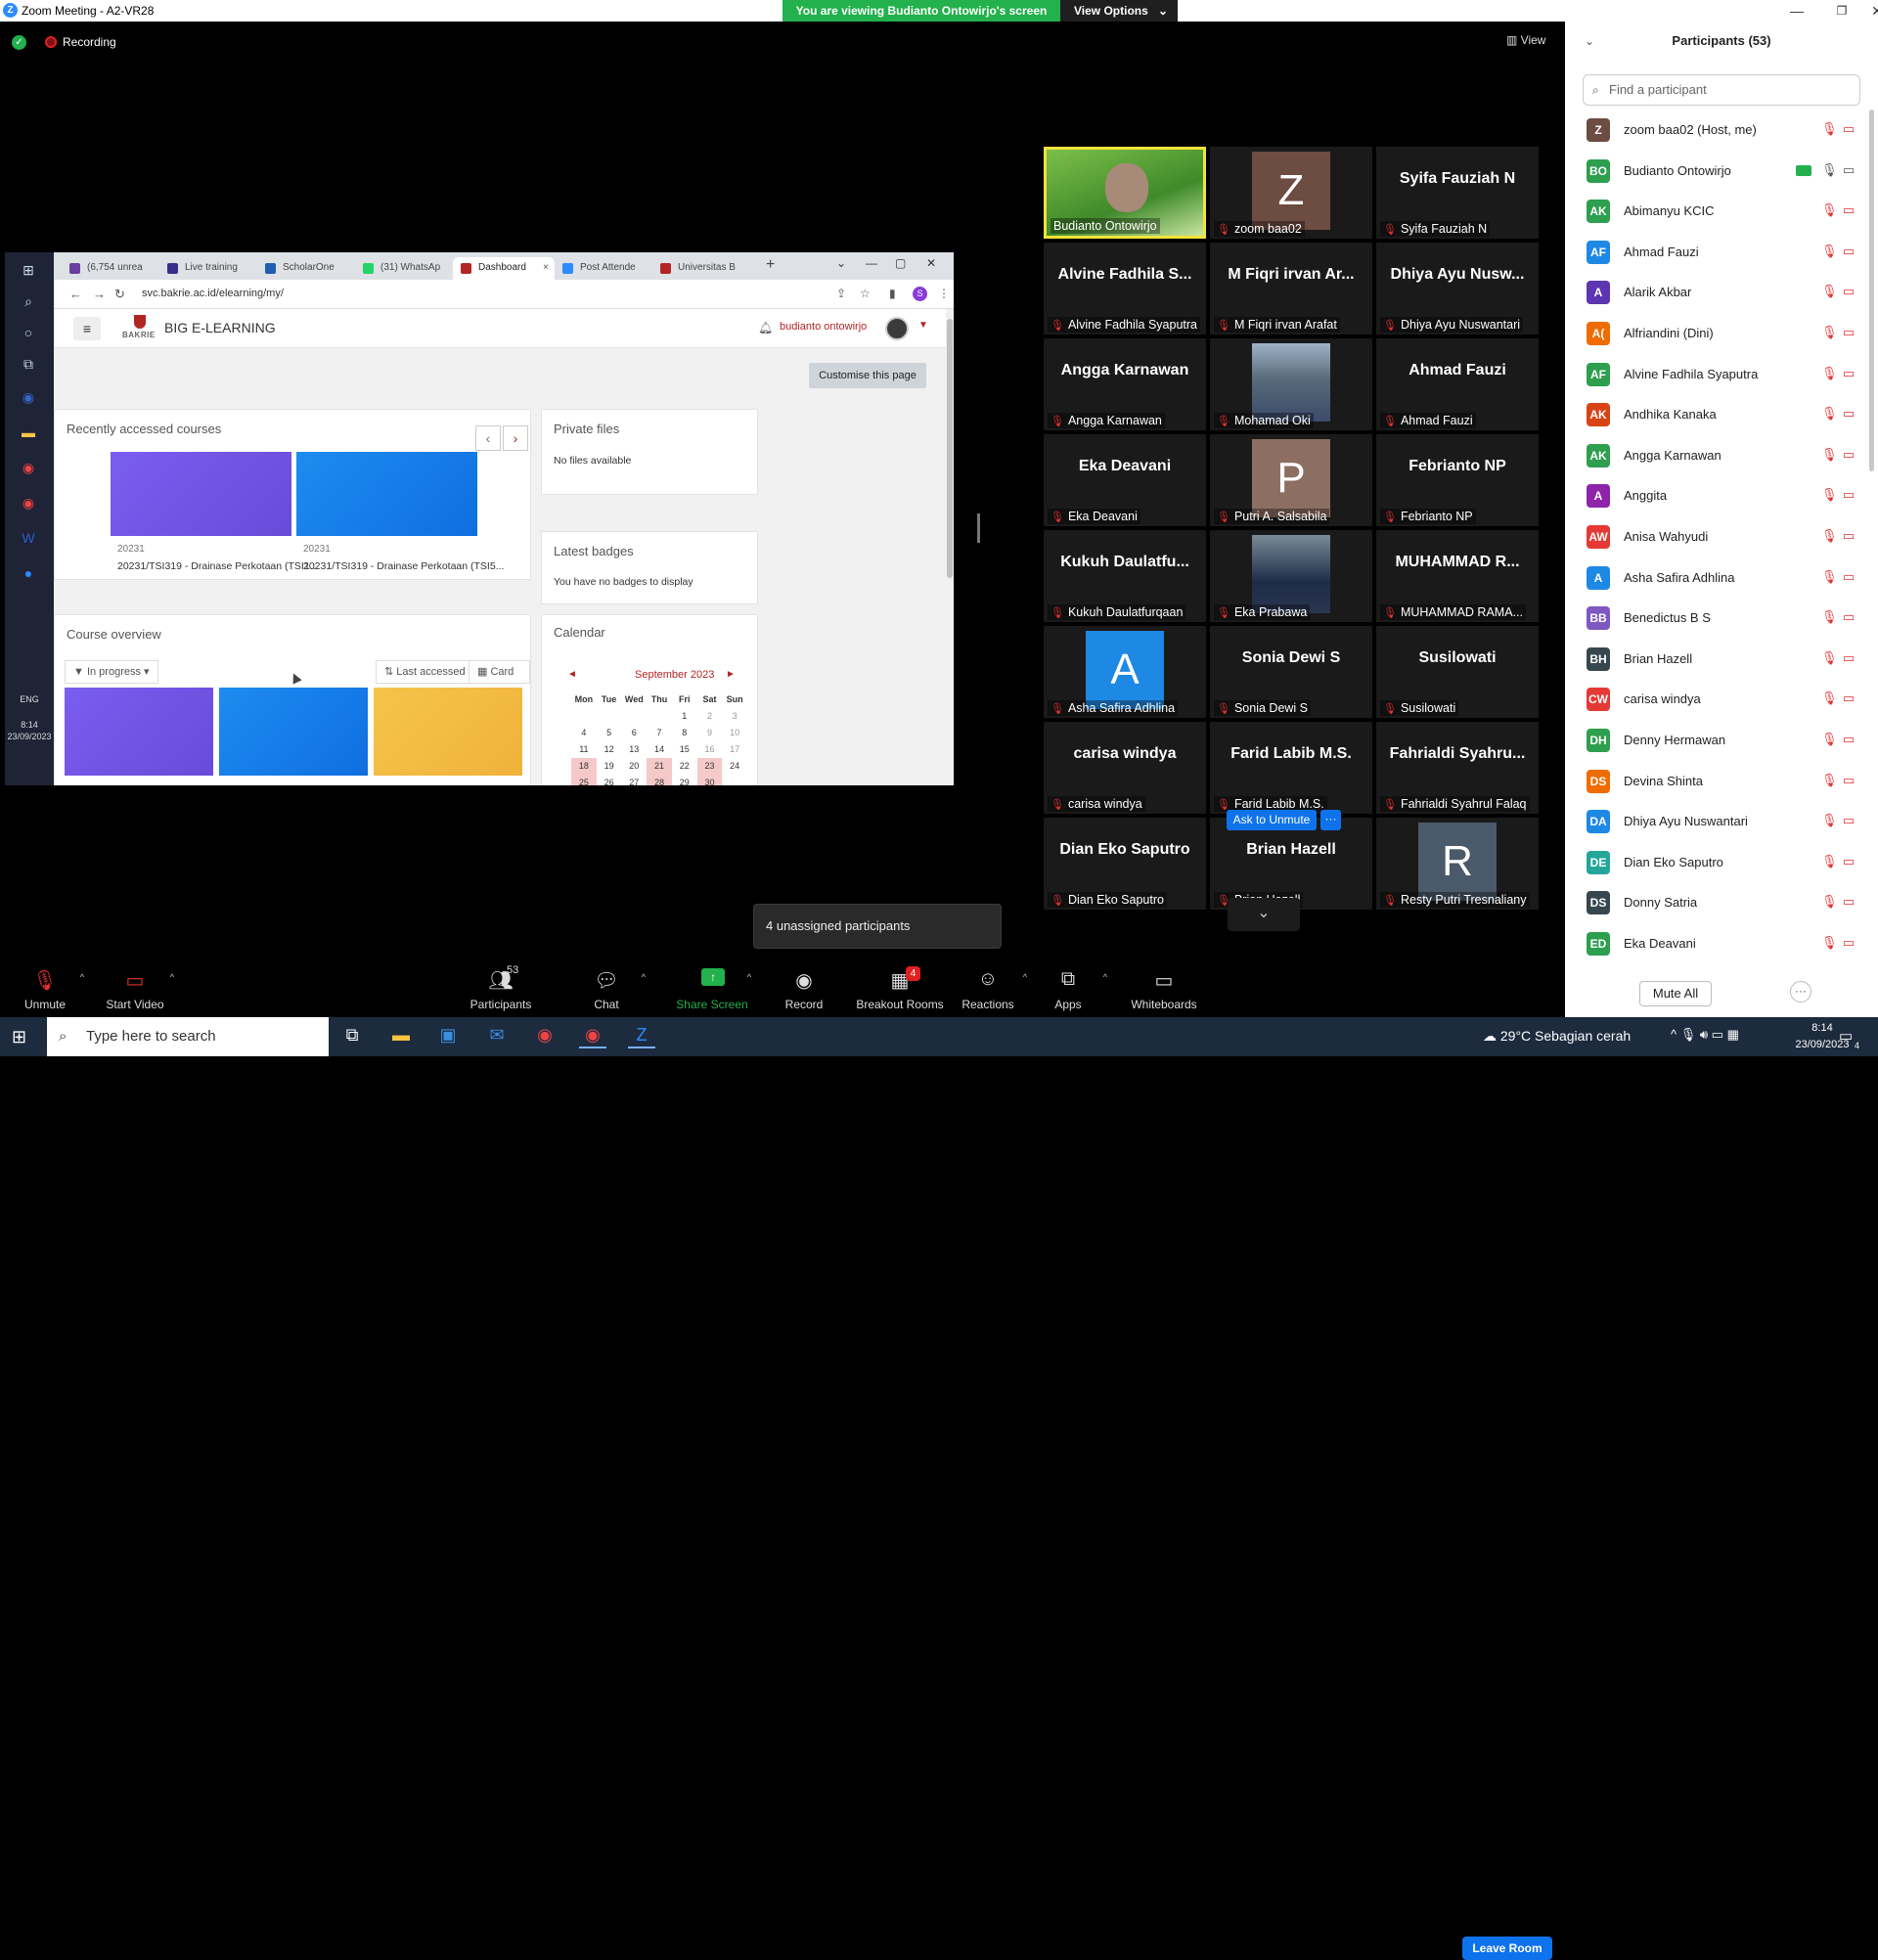 This screenshot has width=1878, height=1960. Describe the element at coordinates (1164, 987) in the screenshot. I see `whiteboards-button: ▭ Whiteboards` at that location.